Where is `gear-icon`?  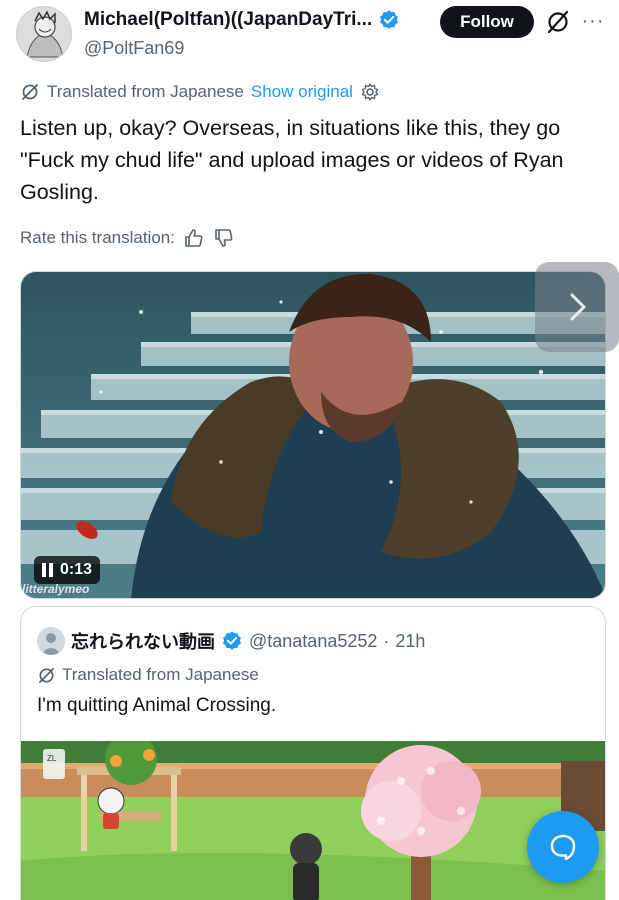 gear-icon is located at coordinates (370, 92).